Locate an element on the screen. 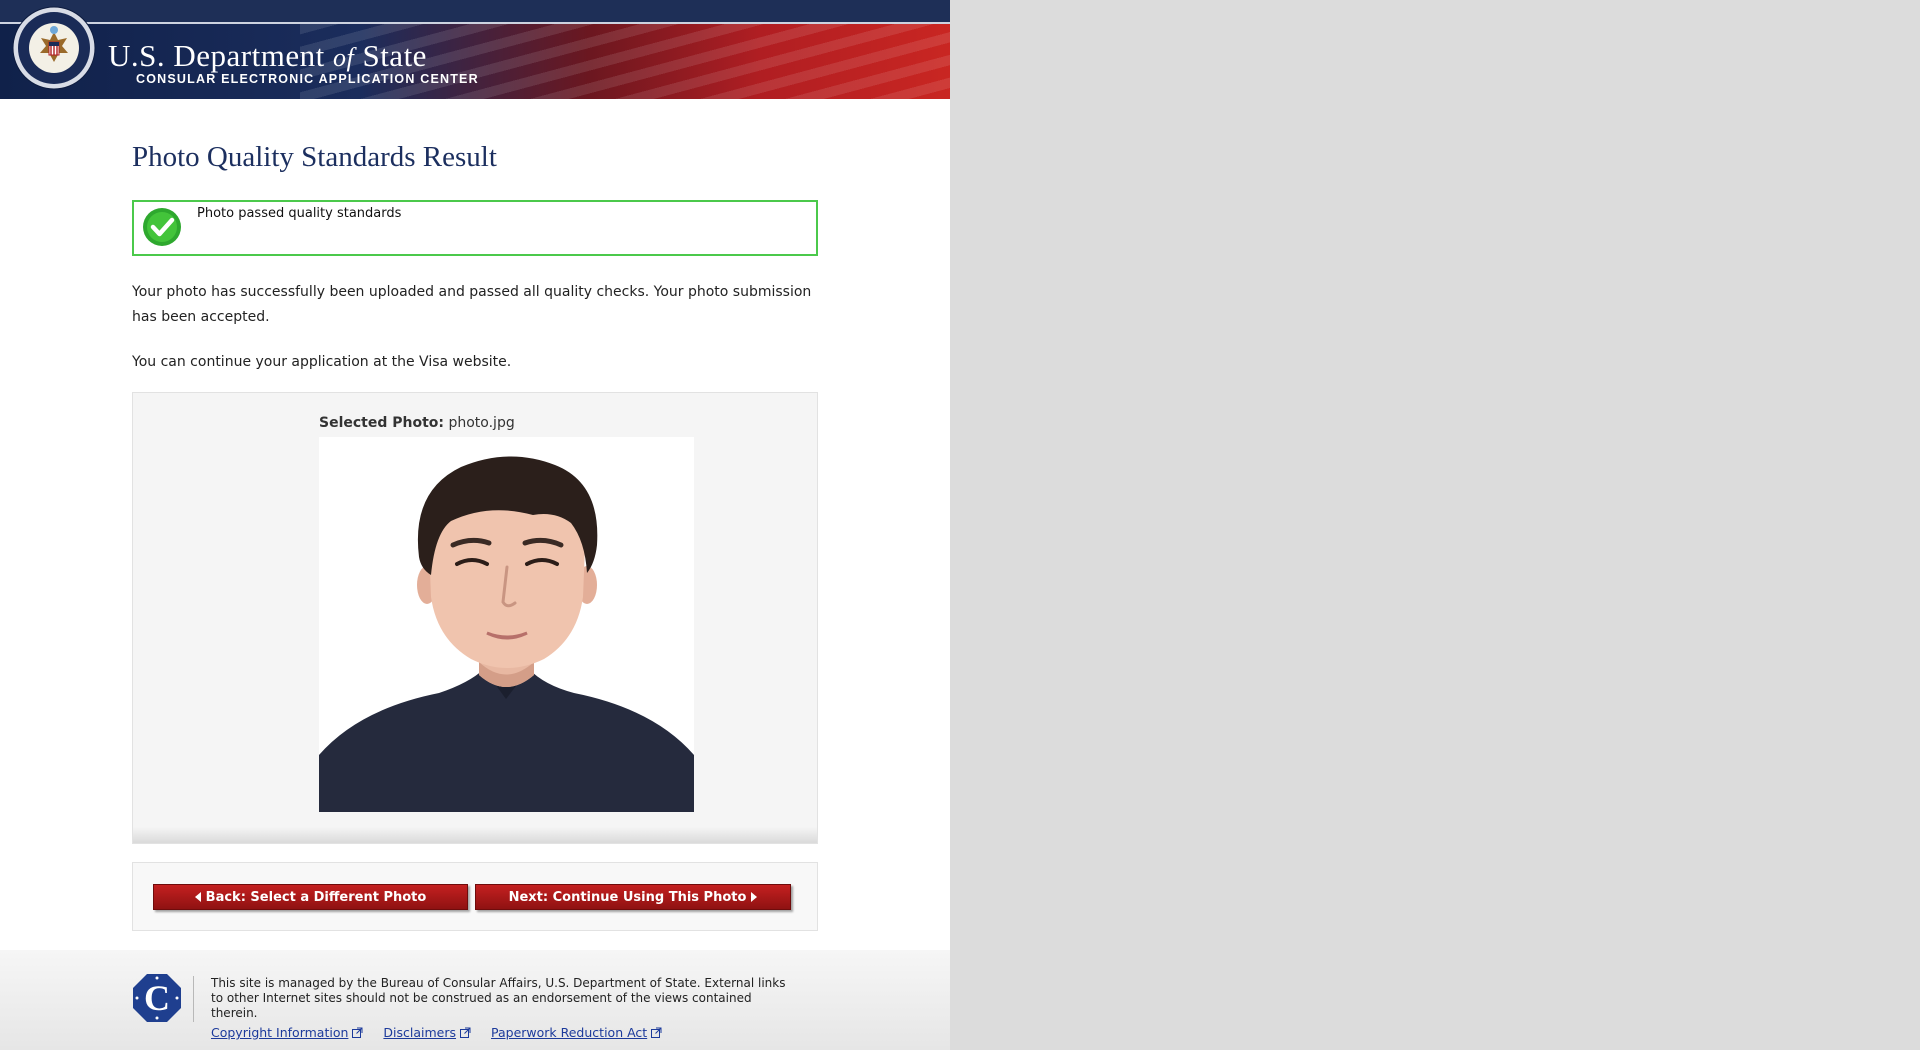 This screenshot has width=1920, height=1050. status-text: Photo passed quality standards is located at coordinates (299, 213).